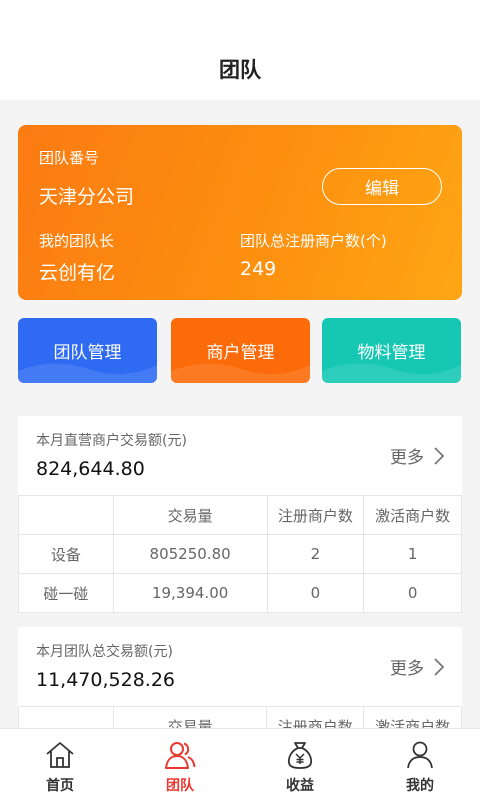 This screenshot has height=800, width=480. I want to click on team-stats-more-link: 更多, so click(417, 666).